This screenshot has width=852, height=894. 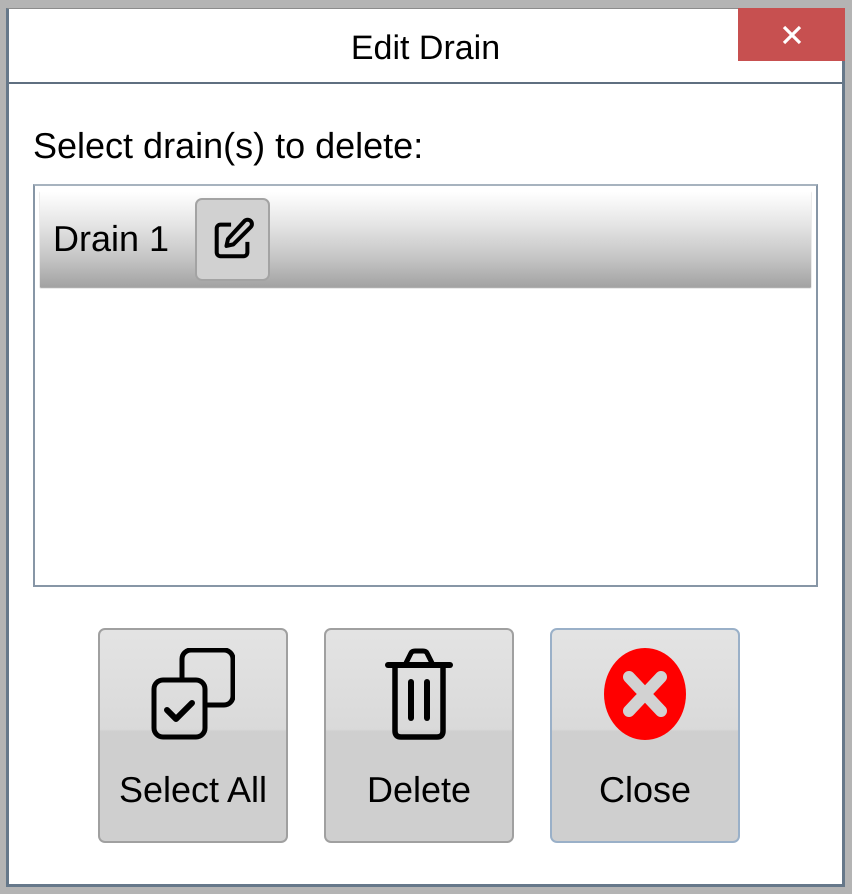 I want to click on trash-icon, so click(x=419, y=694).